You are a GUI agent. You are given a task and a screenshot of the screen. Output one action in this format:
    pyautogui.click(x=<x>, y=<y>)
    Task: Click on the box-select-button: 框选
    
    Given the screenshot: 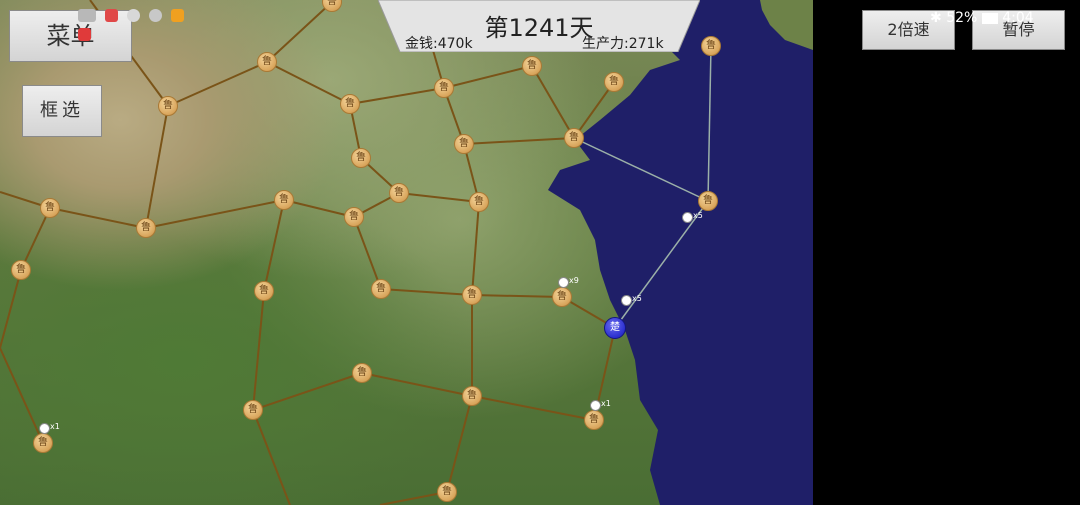 What is the action you would take?
    pyautogui.click(x=62, y=111)
    